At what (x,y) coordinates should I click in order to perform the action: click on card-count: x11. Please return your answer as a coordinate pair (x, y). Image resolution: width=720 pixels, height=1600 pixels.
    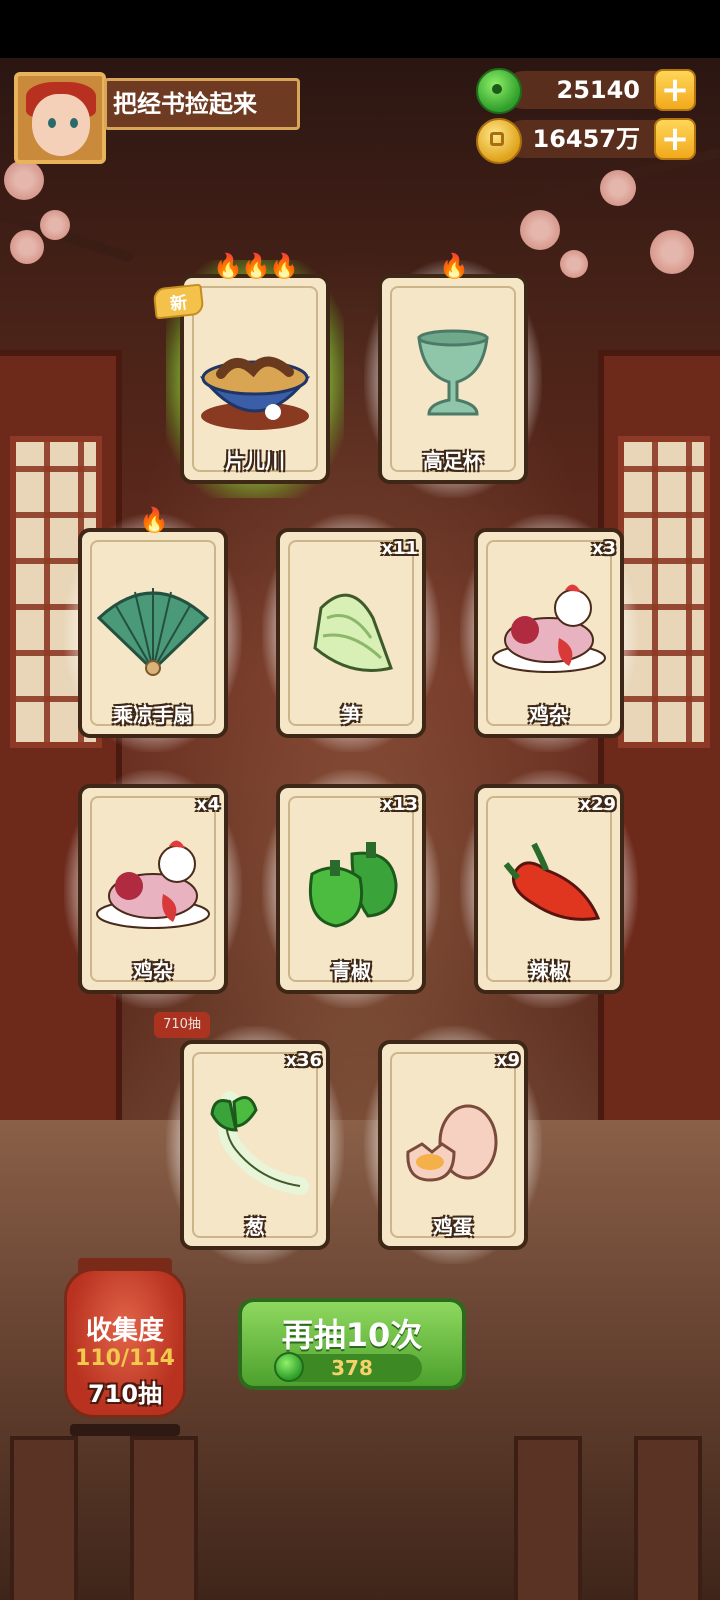
    Looking at the image, I should click on (399, 548).